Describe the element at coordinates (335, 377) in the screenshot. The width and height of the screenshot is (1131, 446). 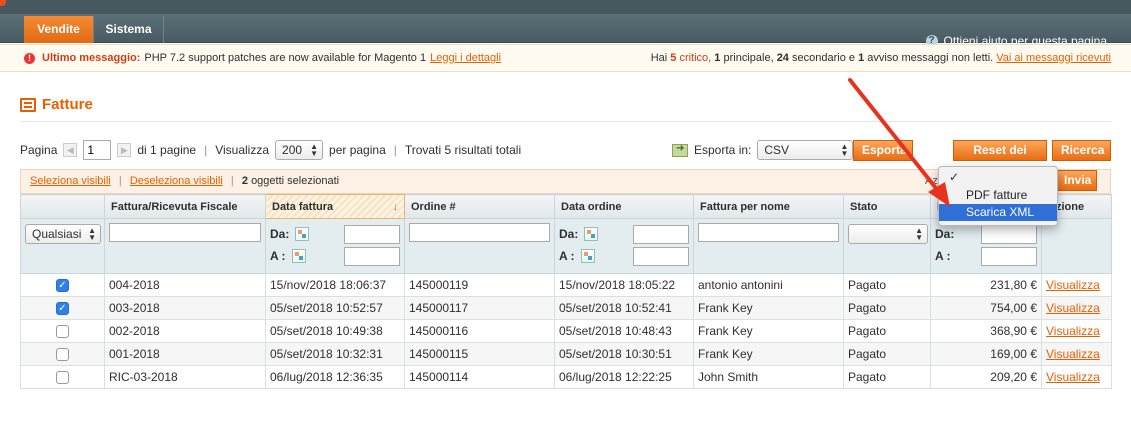
I see `cell-invoice-date: 06/lug/2018 12:36:35` at that location.